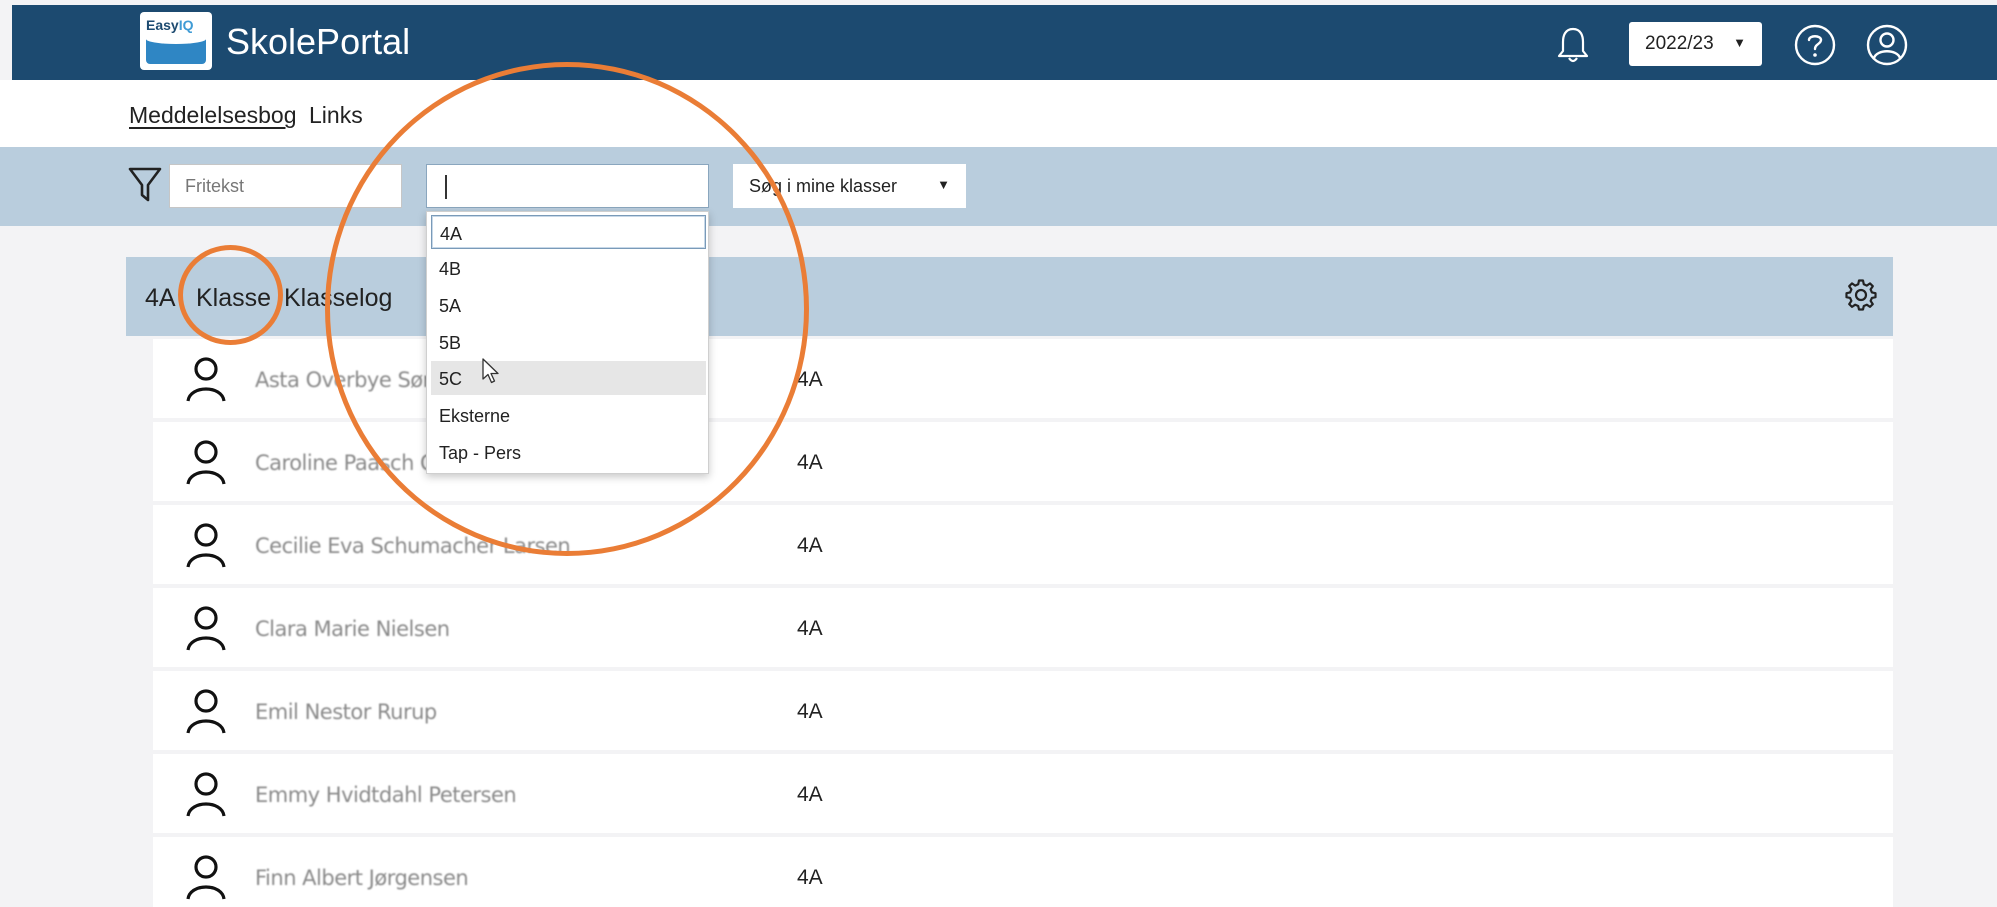 The width and height of the screenshot is (1997, 907). What do you see at coordinates (568, 268) in the screenshot?
I see `dropdown-option-4b: 4B` at bounding box center [568, 268].